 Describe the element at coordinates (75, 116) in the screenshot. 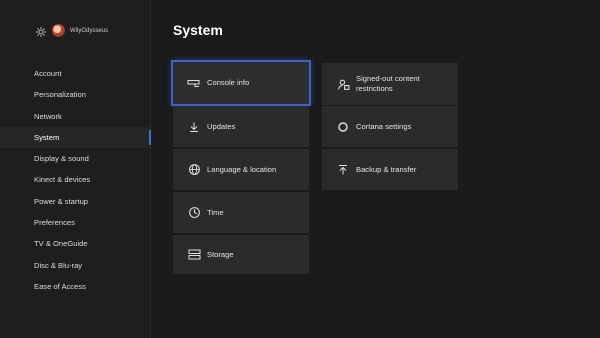

I see `nav-item-network: Network` at that location.